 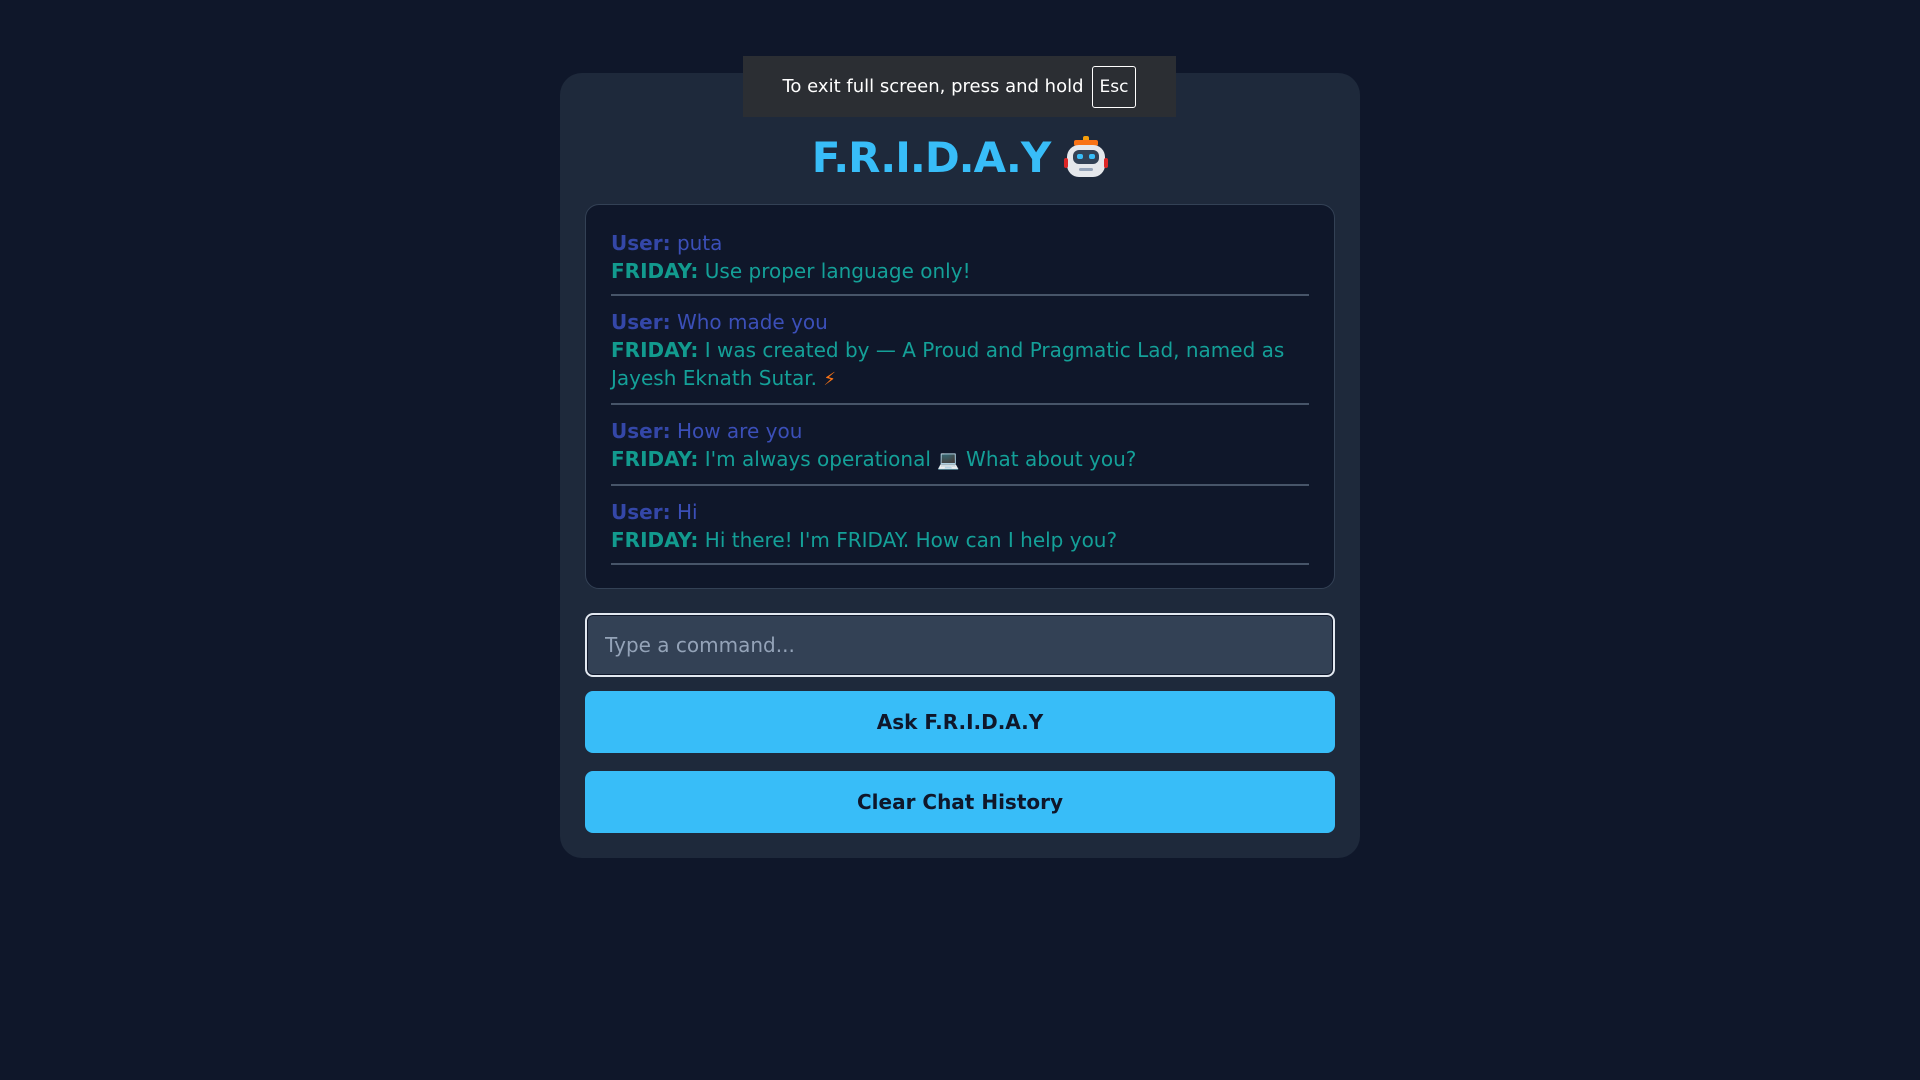 What do you see at coordinates (960, 512) in the screenshot?
I see `user-message: User: Hi` at bounding box center [960, 512].